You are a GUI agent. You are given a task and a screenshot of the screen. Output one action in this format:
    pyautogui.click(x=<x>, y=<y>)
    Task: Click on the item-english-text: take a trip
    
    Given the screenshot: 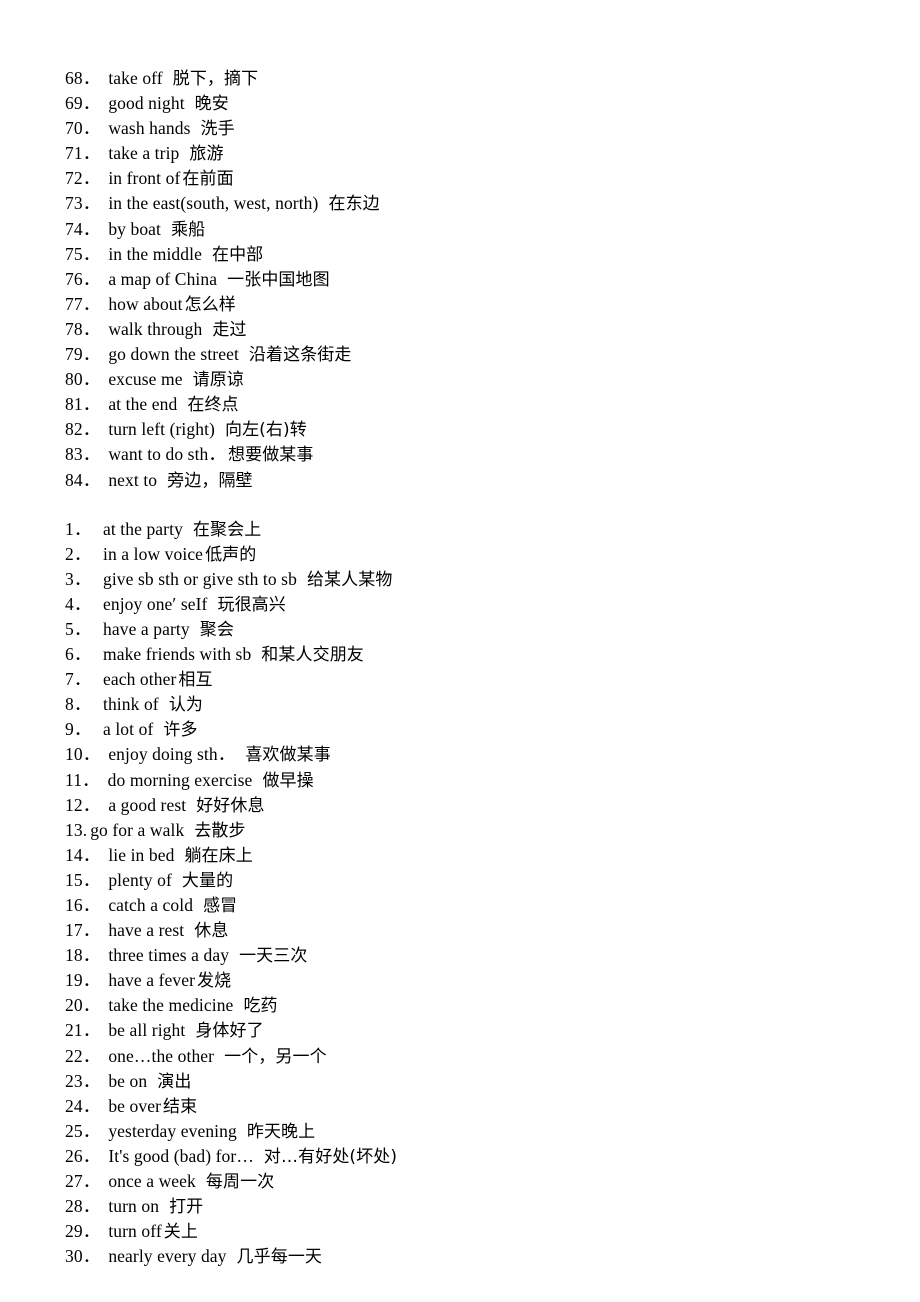 What is the action you would take?
    pyautogui.click(x=144, y=153)
    